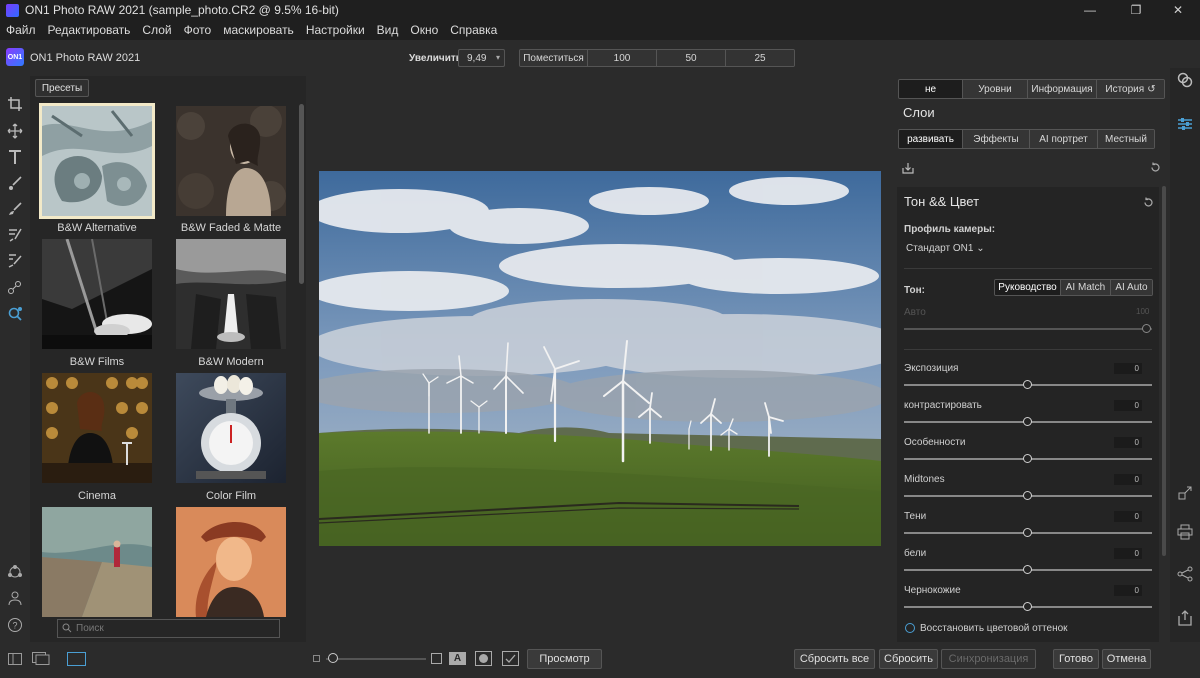 The width and height of the screenshot is (1200, 678). What do you see at coordinates (15, 157) in the screenshot?
I see `text-tool-icon` at bounding box center [15, 157].